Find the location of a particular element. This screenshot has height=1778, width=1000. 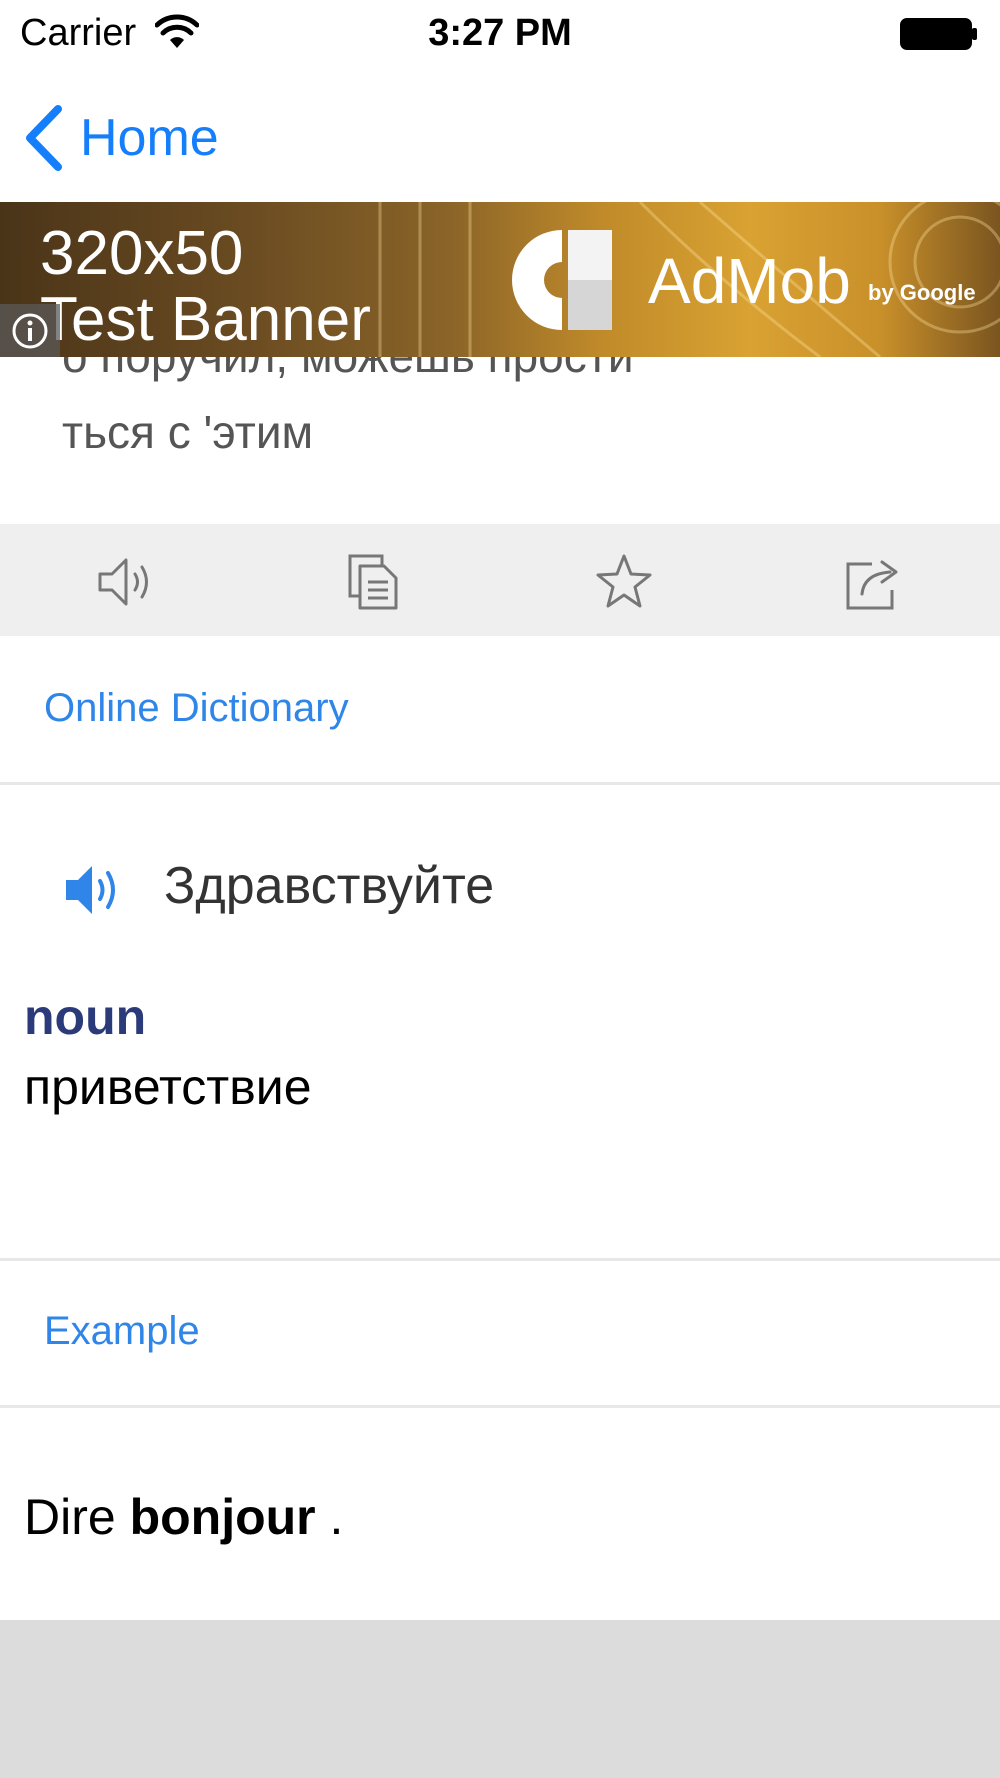

example-title: Example is located at coordinates (122, 1331).